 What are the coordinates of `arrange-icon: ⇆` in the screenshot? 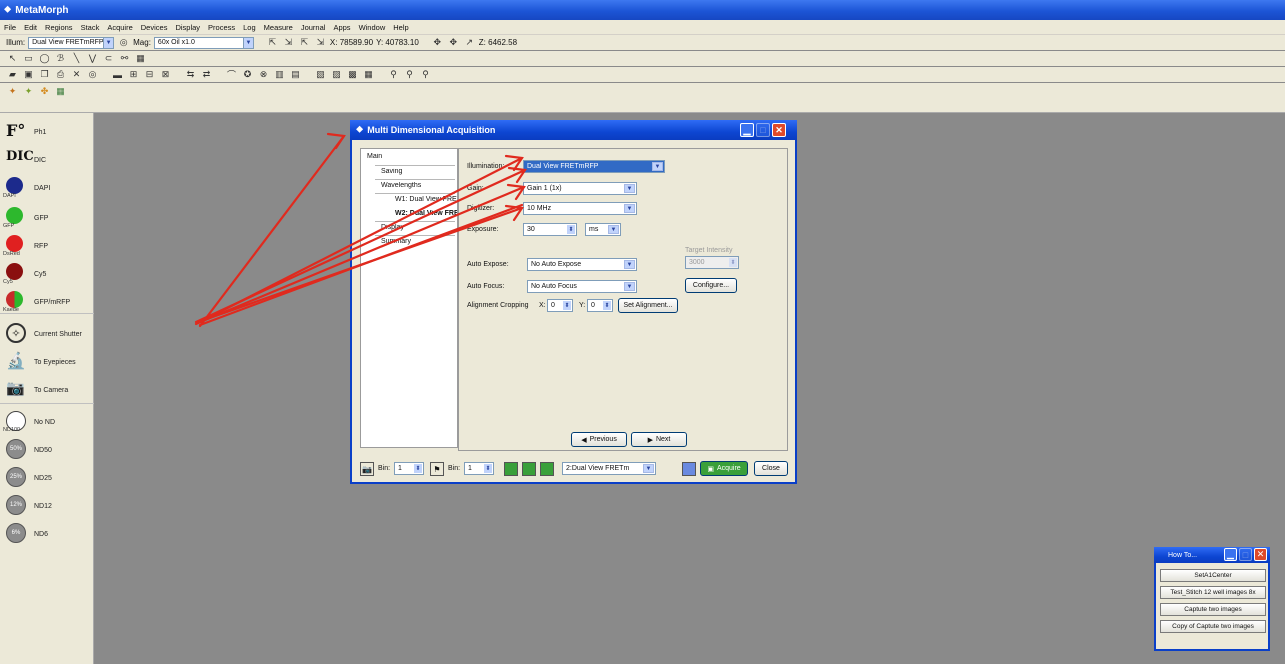 It's located at (190, 75).